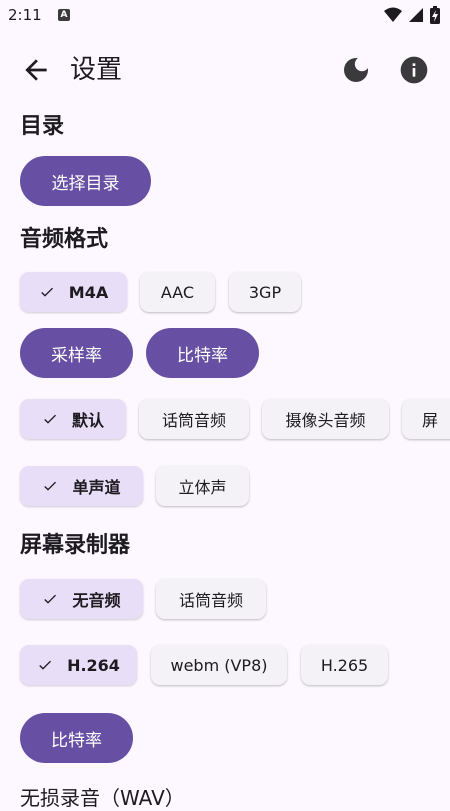 The width and height of the screenshot is (450, 811). I want to click on chip-label: 摄像头音频, so click(325, 420).